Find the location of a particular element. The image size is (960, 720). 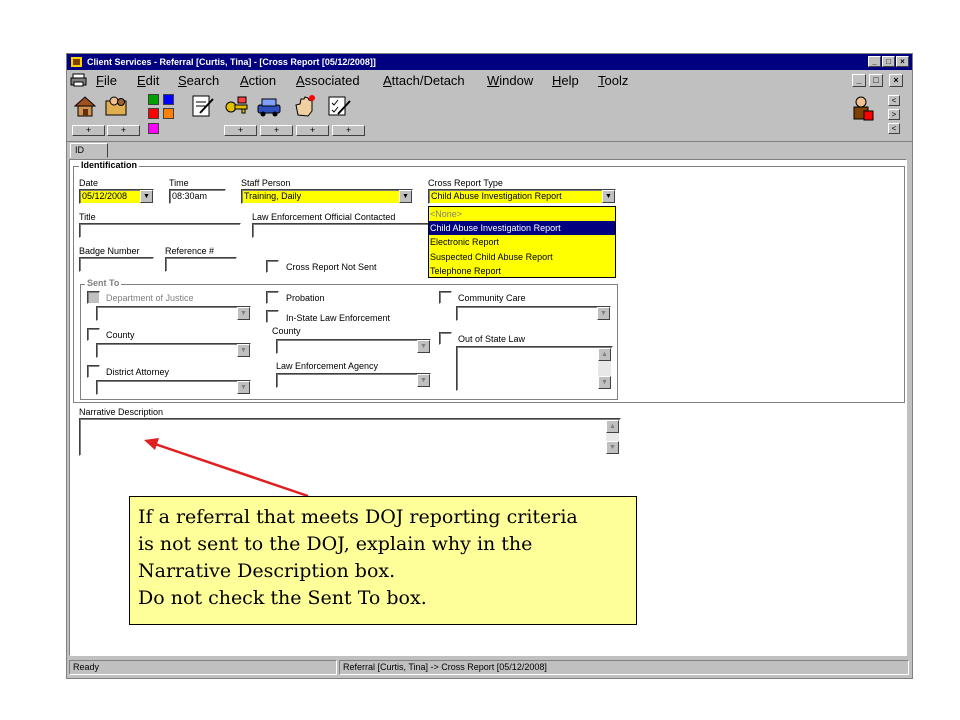

menu-file: File is located at coordinates (106, 80).